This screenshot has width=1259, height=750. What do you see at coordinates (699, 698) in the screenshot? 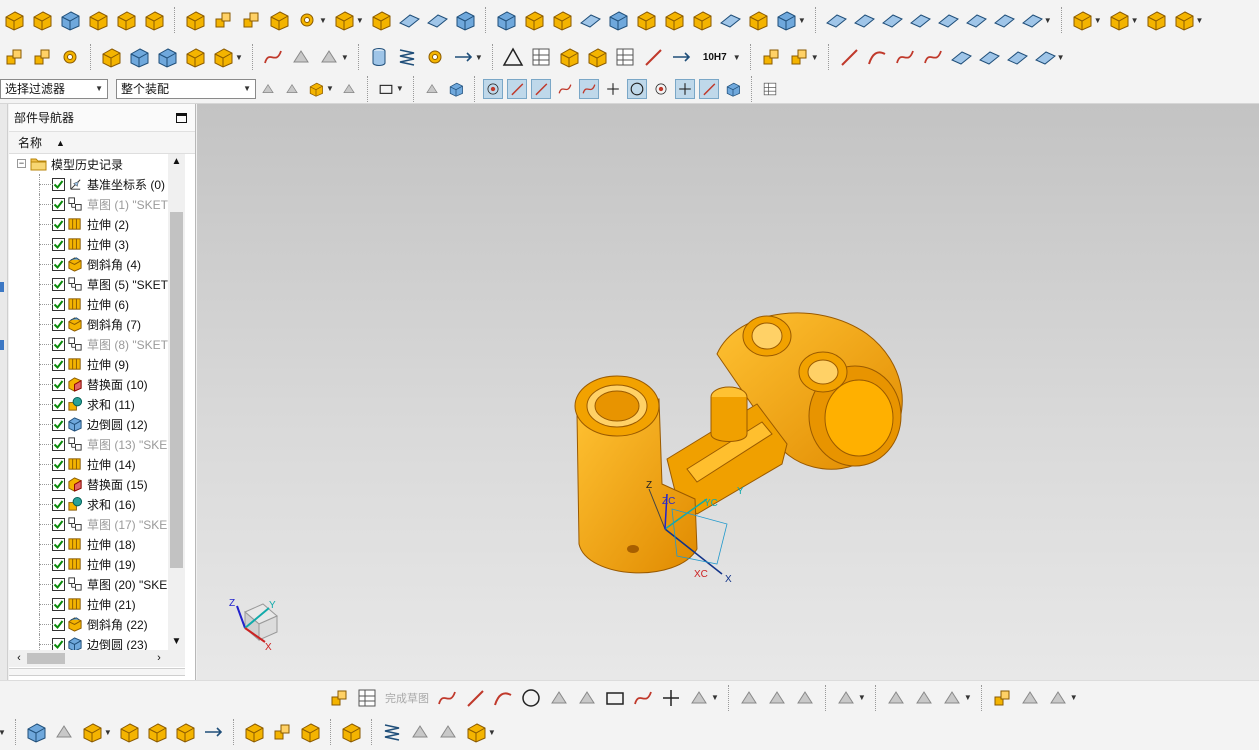
I see `offset-icon` at bounding box center [699, 698].